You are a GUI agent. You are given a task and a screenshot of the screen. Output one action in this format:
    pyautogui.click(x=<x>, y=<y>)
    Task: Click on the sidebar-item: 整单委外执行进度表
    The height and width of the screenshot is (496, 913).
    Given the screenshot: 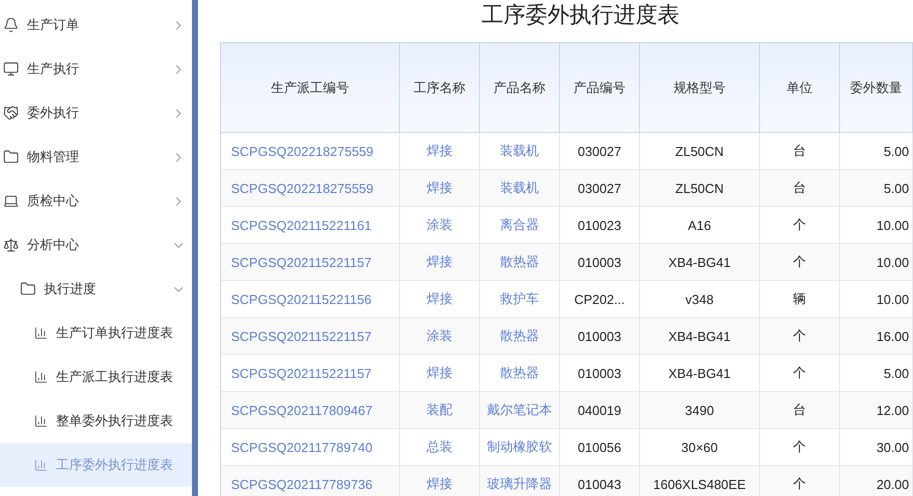 What is the action you would take?
    pyautogui.click(x=96, y=421)
    